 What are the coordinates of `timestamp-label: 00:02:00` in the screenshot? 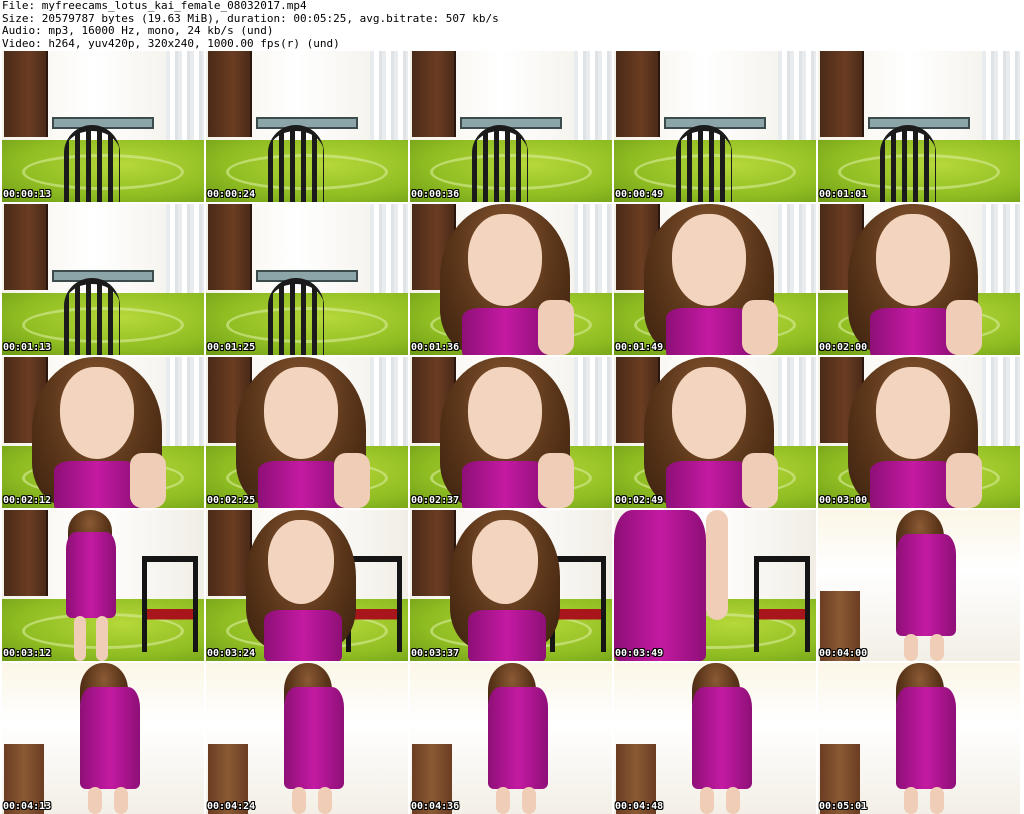 It's located at (843, 347).